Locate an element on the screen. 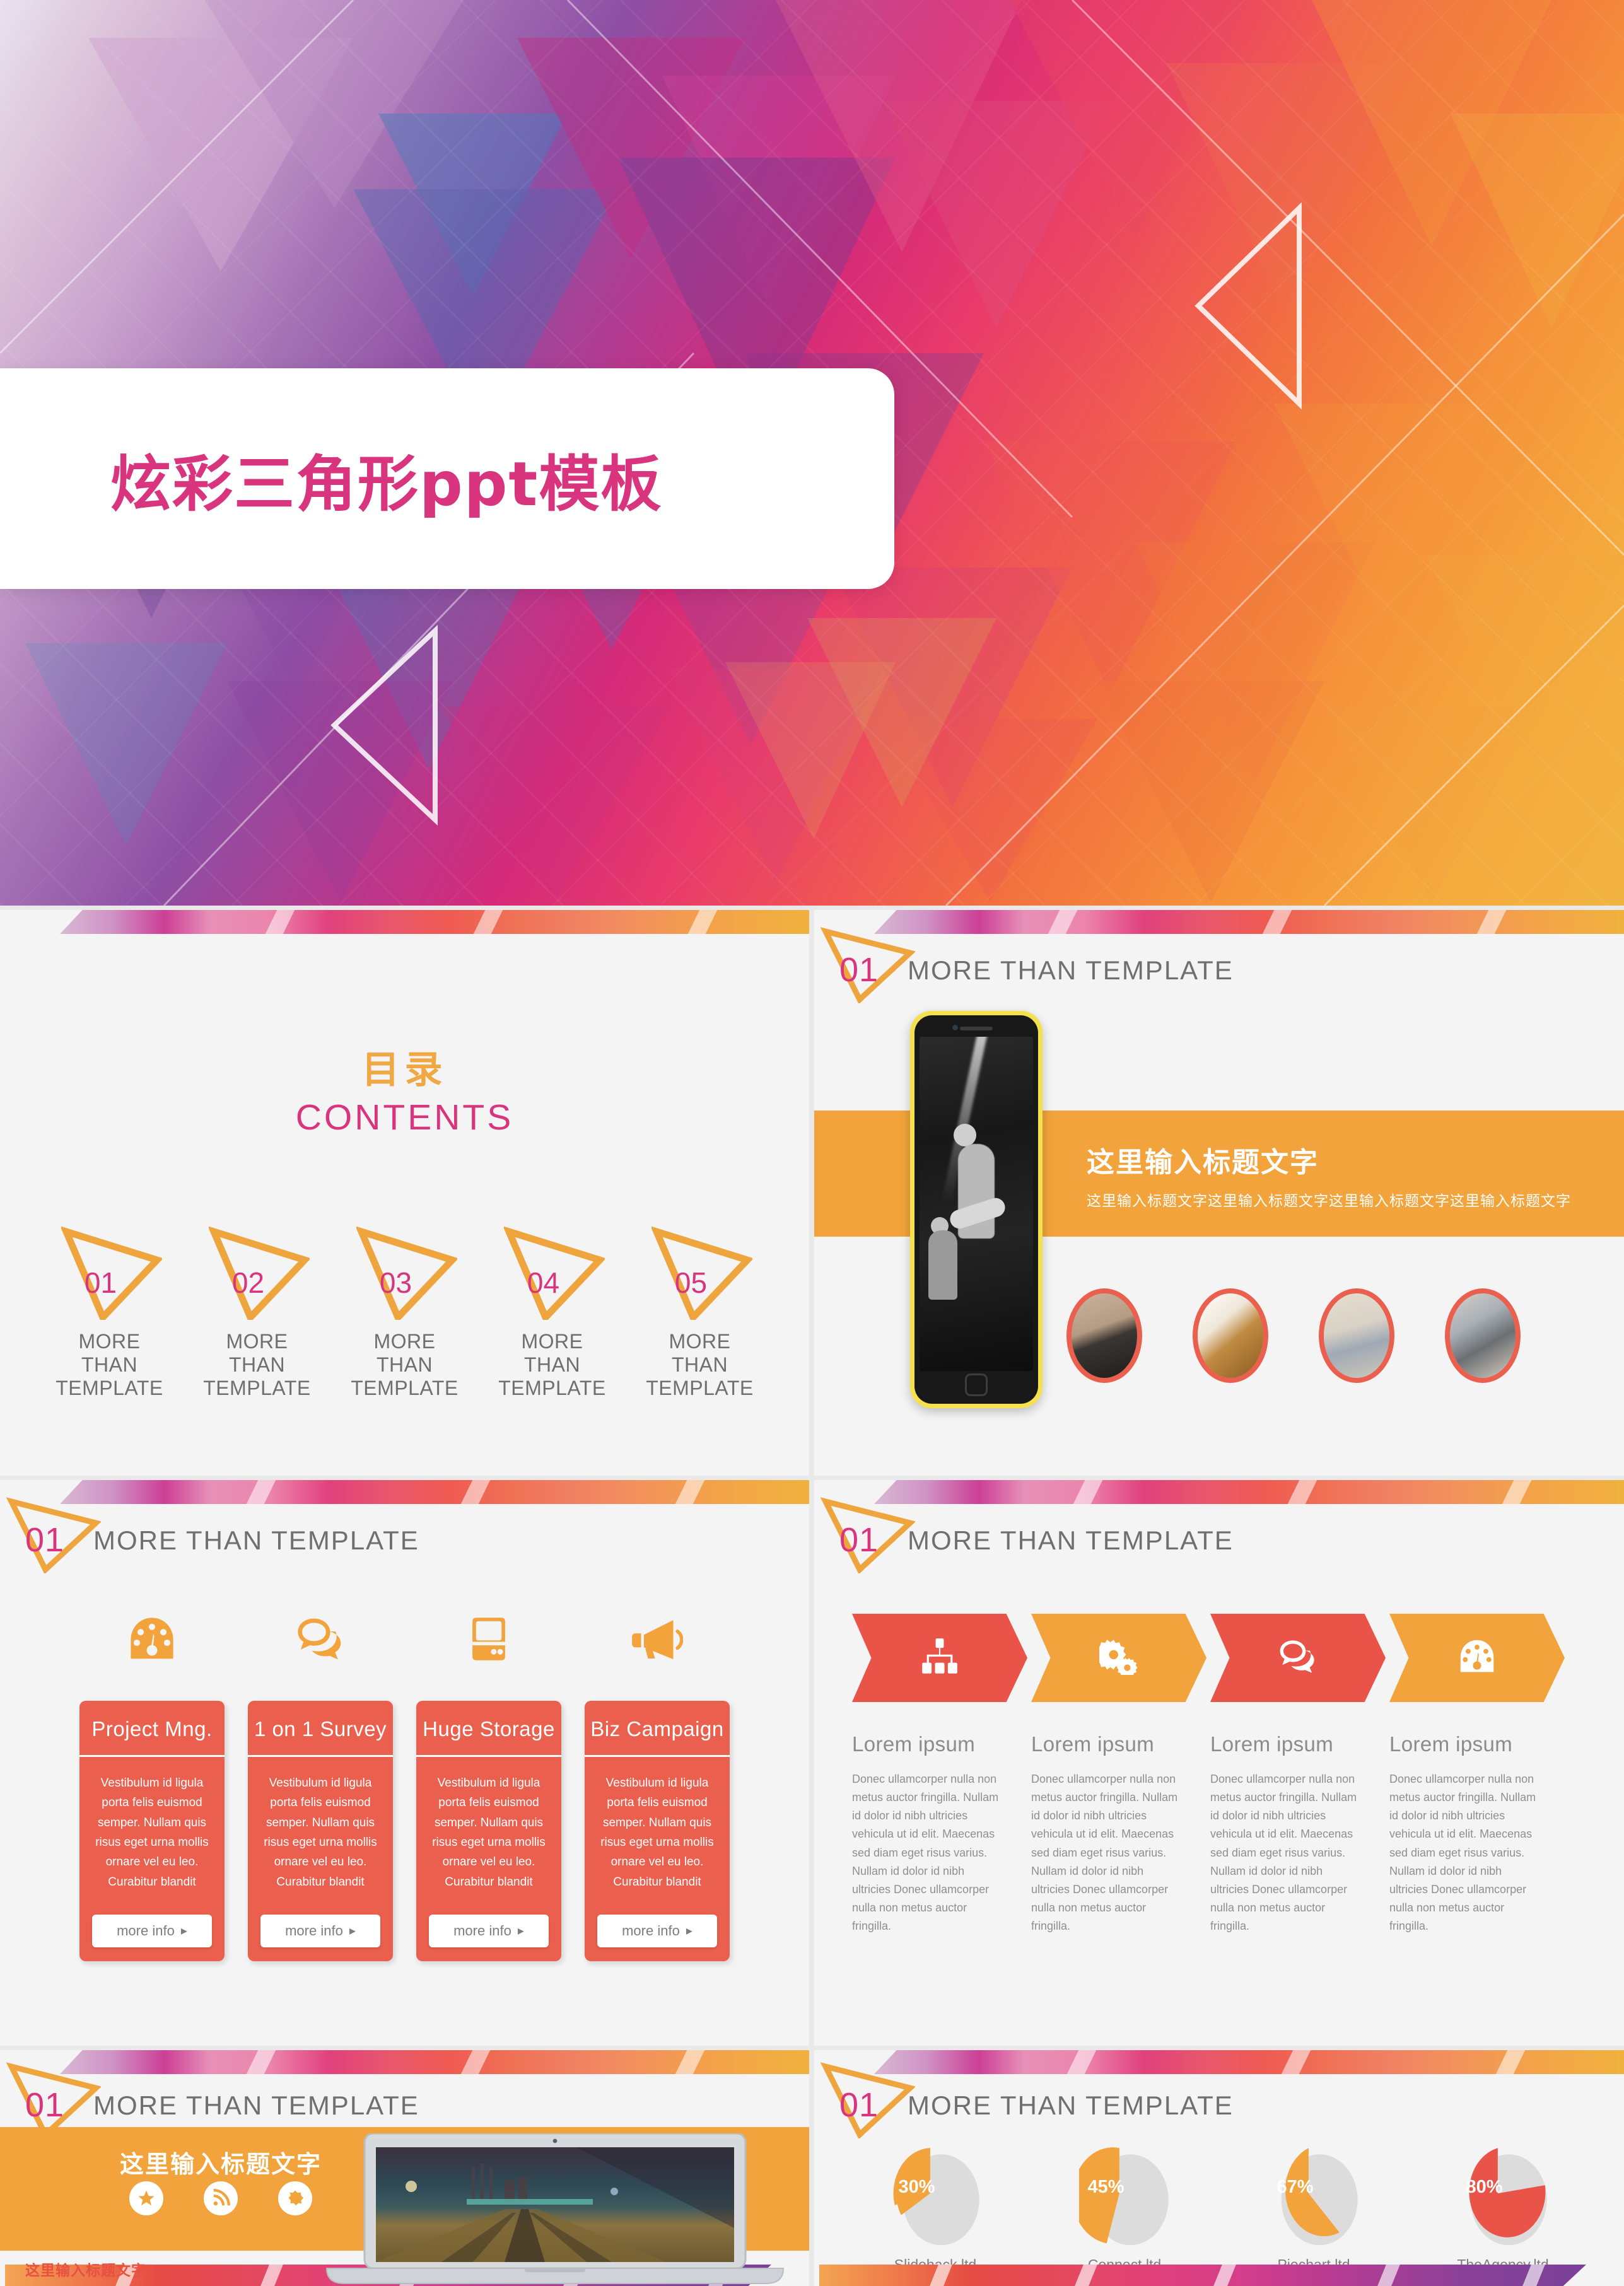 This screenshot has height=2286, width=1624. magazine-photo-thumbnail is located at coordinates (1230, 1335).